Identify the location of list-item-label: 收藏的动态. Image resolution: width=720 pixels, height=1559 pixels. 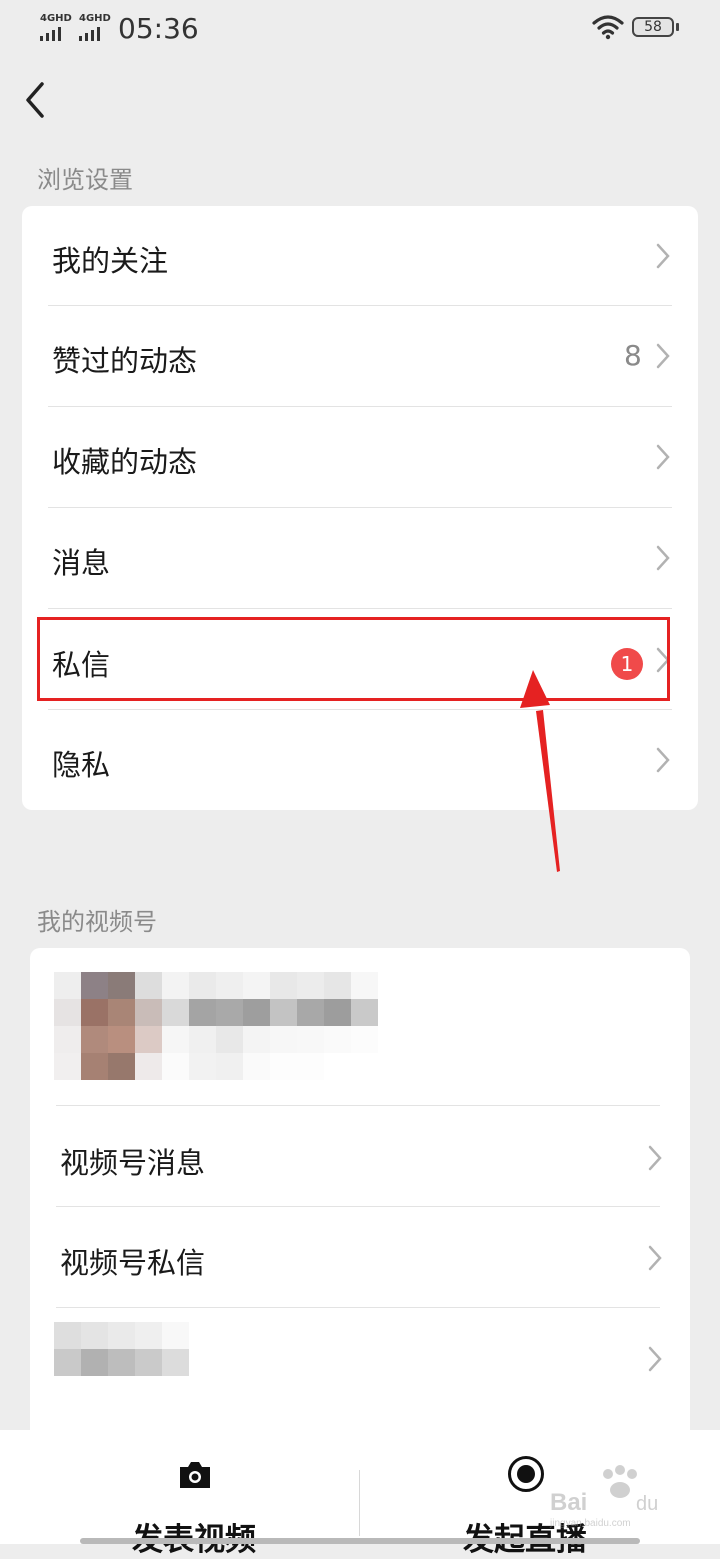
(125, 462).